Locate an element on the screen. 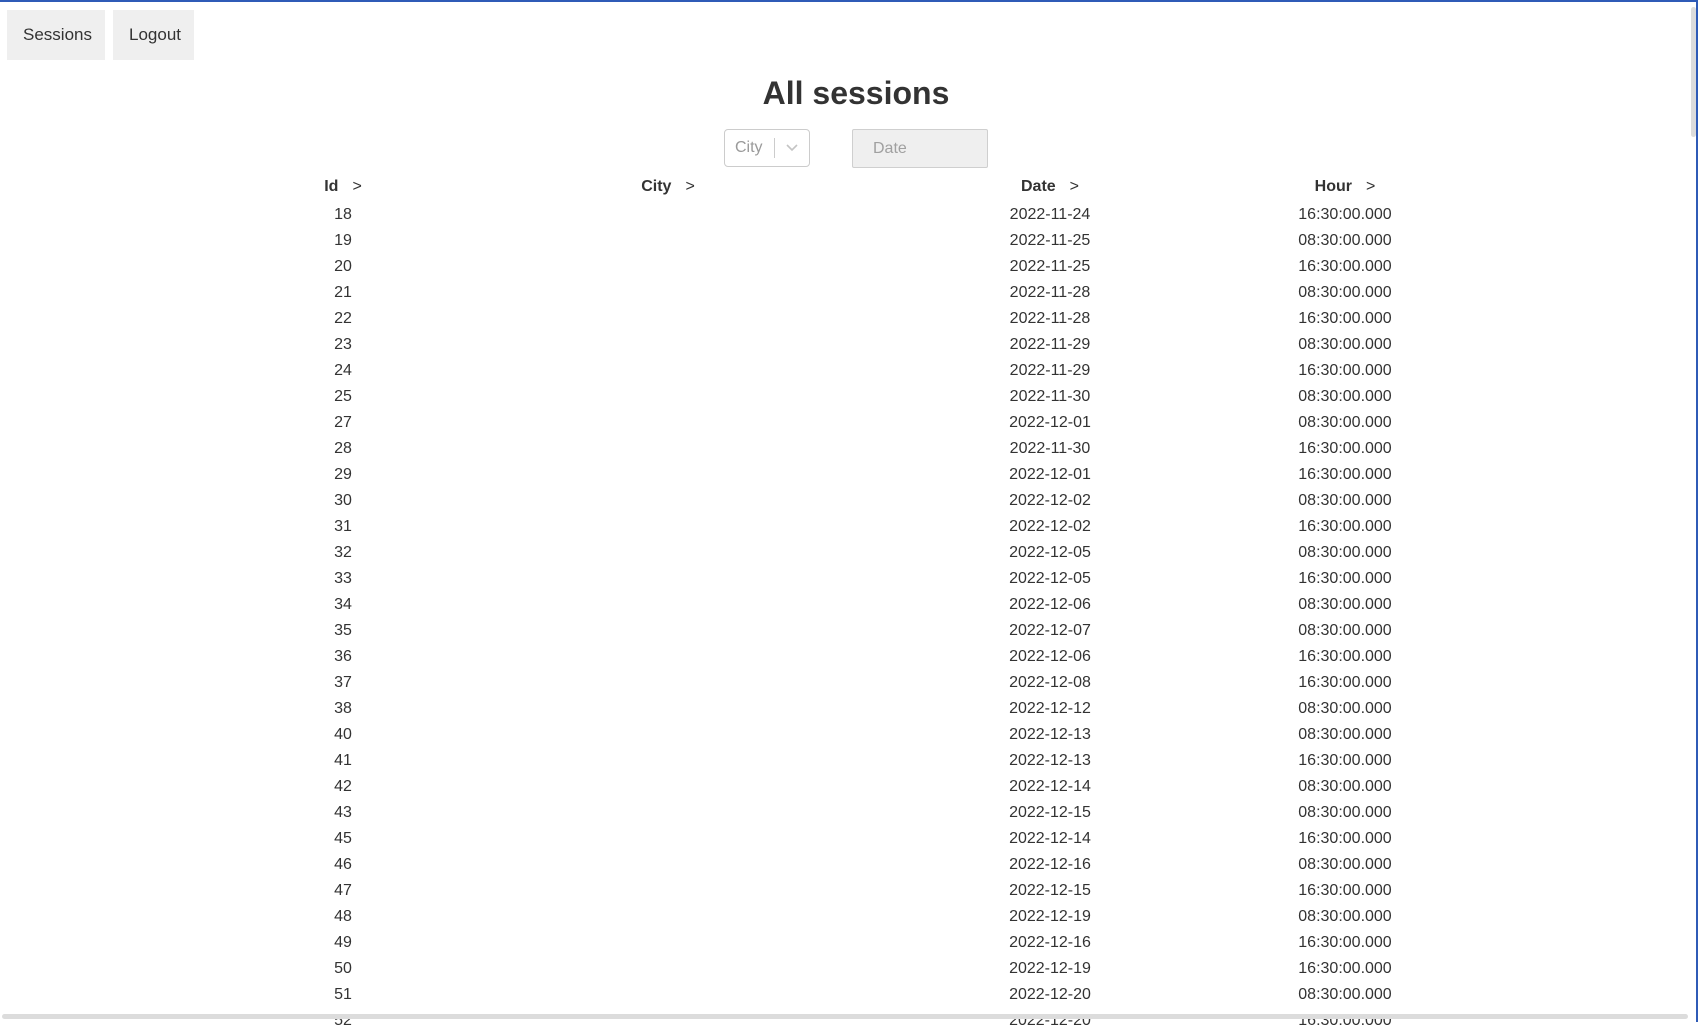 This screenshot has height=1034, width=1698. table-row: 48 2022-12-19 08:30:00.000 is located at coordinates (870, 917).